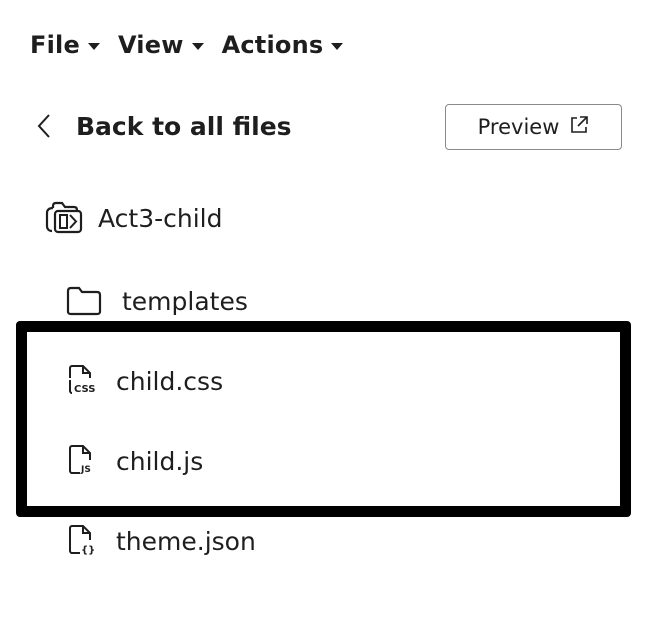  What do you see at coordinates (84, 389) in the screenshot?
I see `svg-text: CSS` at bounding box center [84, 389].